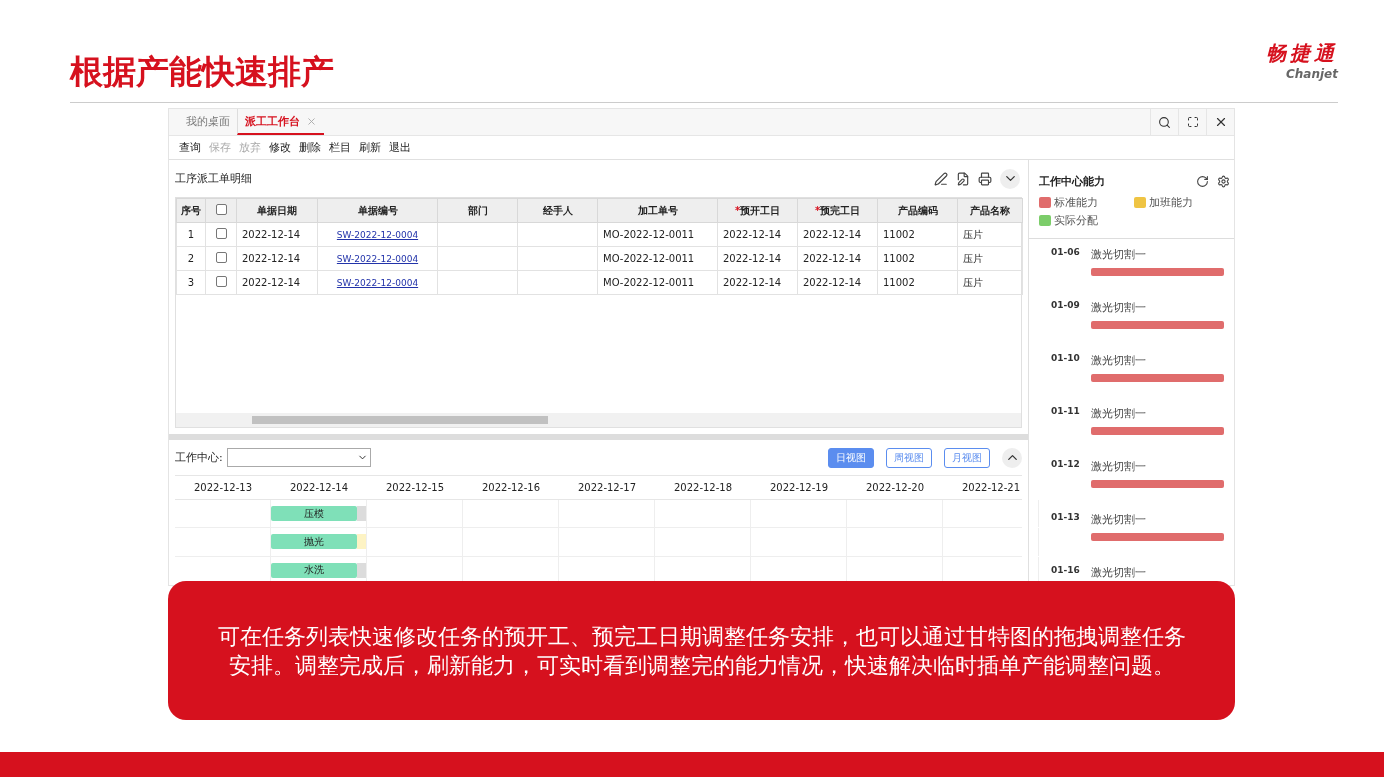 The width and height of the screenshot is (1384, 777). I want to click on toolbar-button: 删除, so click(310, 147).